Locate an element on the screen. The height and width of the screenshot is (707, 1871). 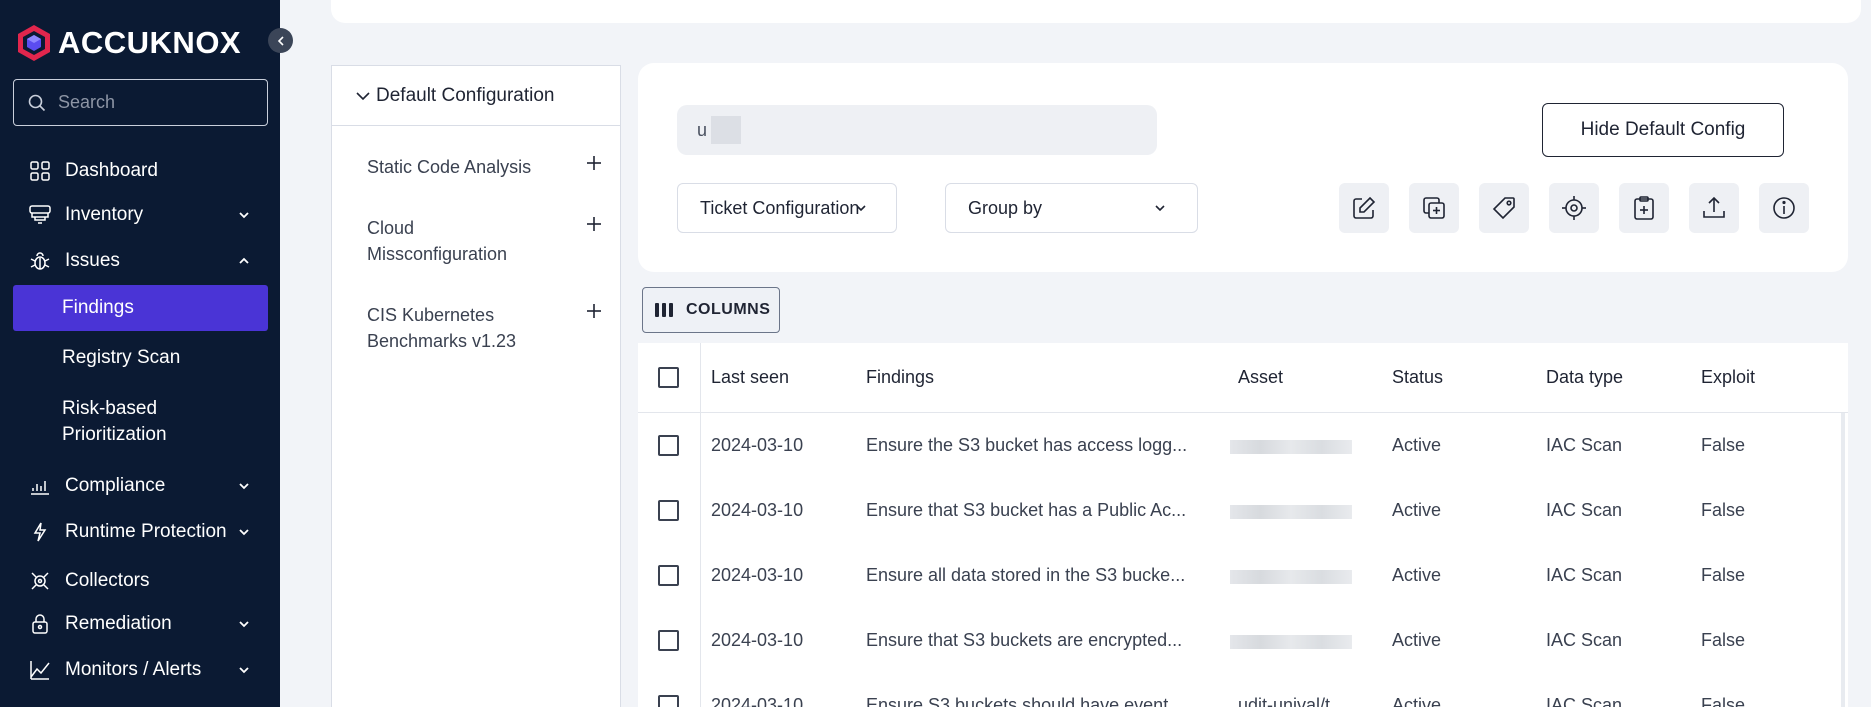
logo: ACCUKNOX is located at coordinates (127, 43).